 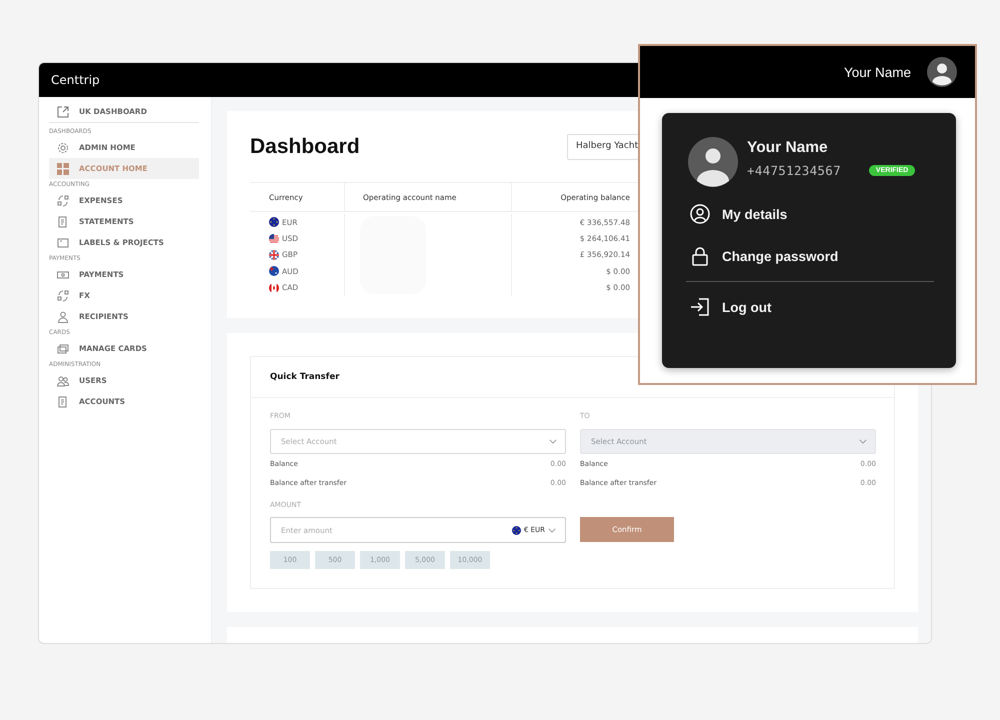 What do you see at coordinates (700, 214) in the screenshot?
I see `user-icon` at bounding box center [700, 214].